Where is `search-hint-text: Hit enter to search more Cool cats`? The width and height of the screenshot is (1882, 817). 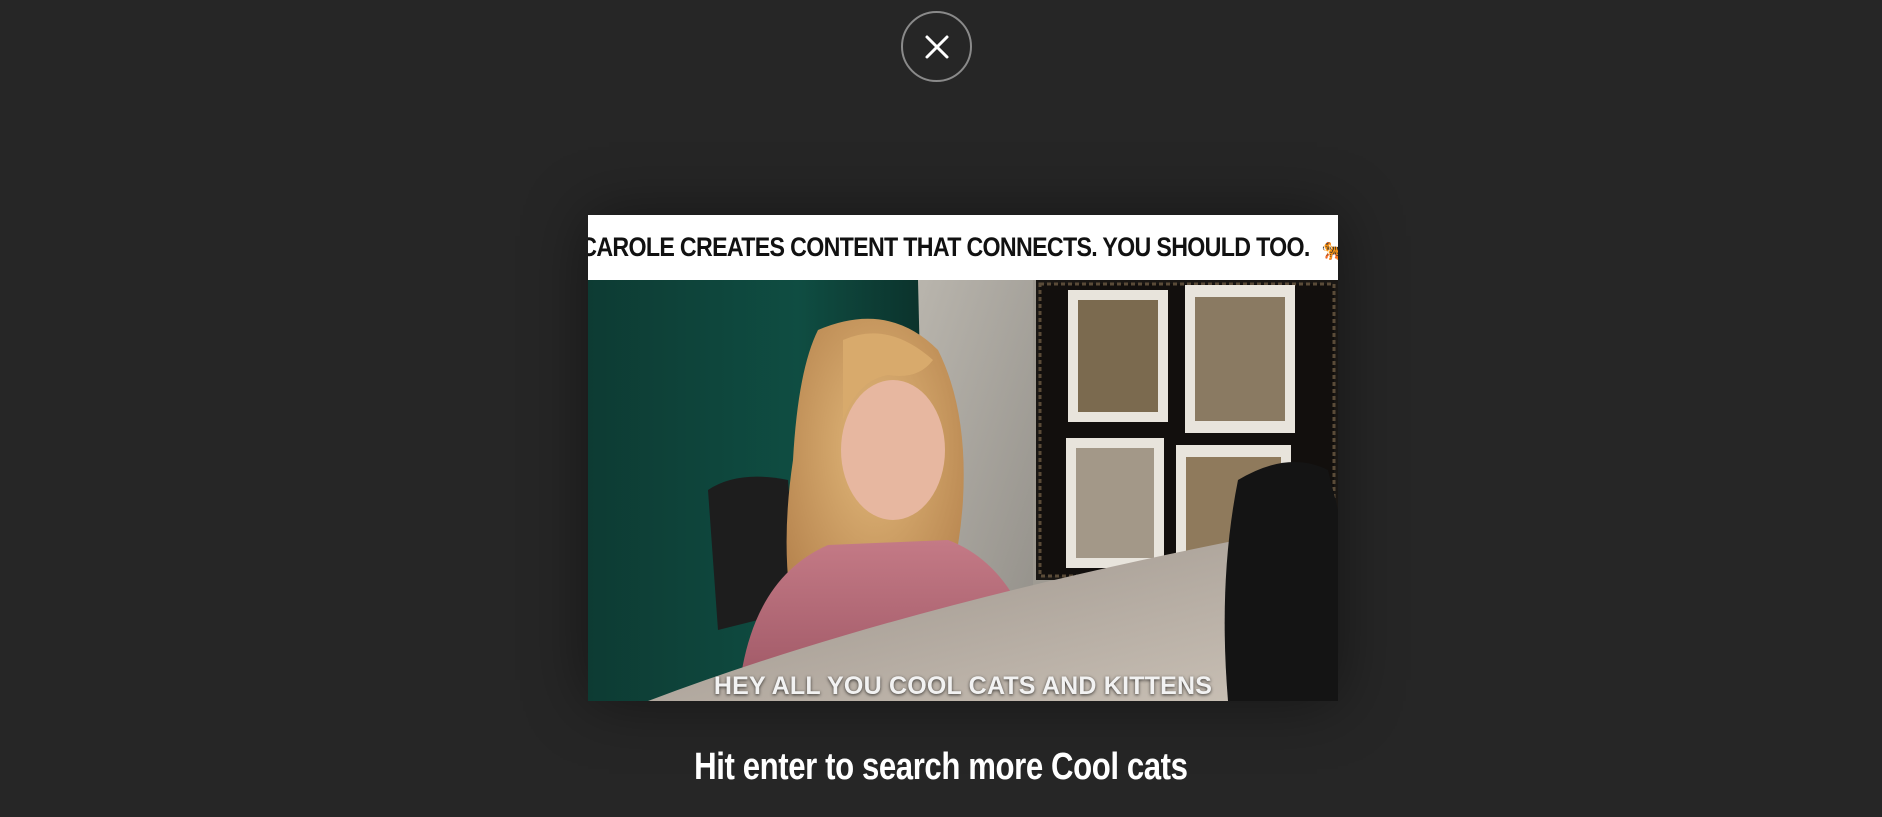
search-hint-text: Hit enter to search more Cool cats is located at coordinates (941, 767).